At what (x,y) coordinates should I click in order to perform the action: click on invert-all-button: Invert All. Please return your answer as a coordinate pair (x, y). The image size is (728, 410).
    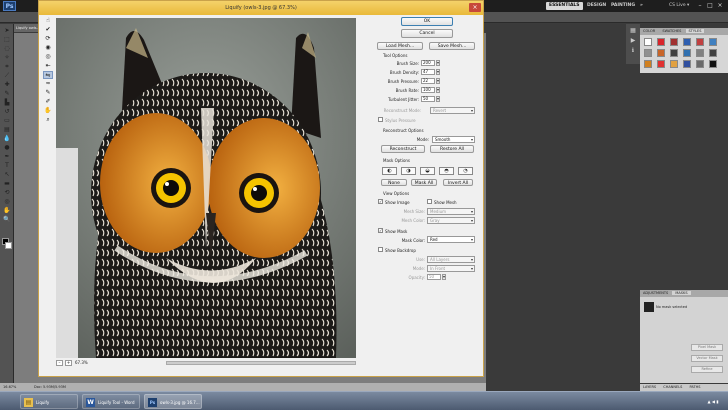
    Looking at the image, I should click on (458, 182).